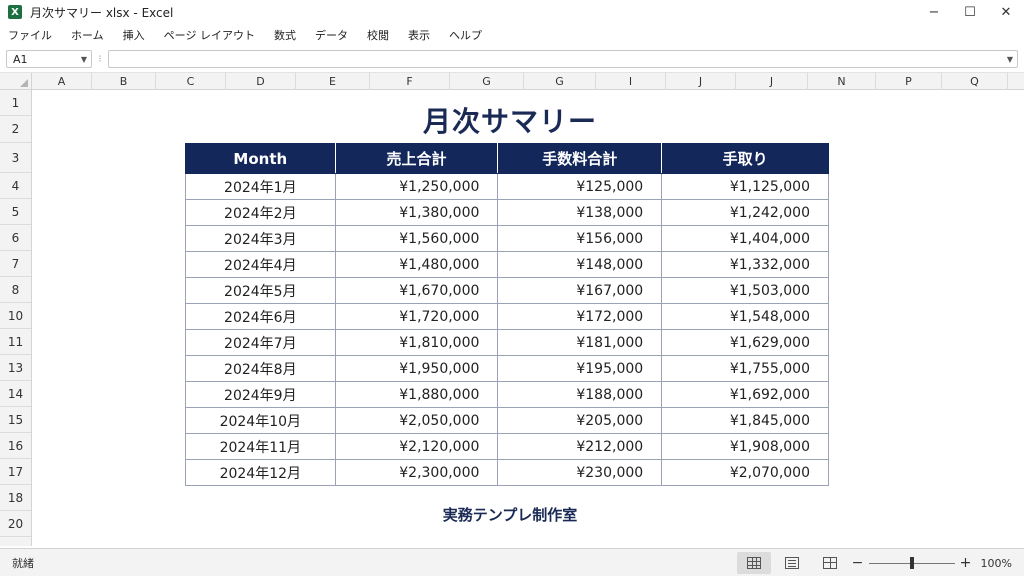  Describe the element at coordinates (15, 316) in the screenshot. I see `row-header: 10` at that location.